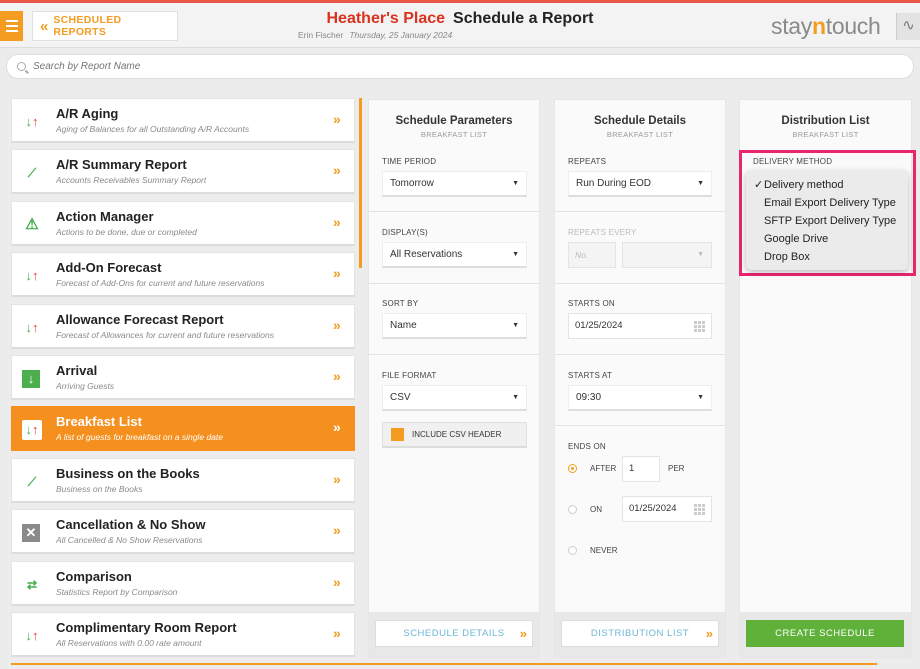 This screenshot has width=920, height=669. Describe the element at coordinates (640, 398) in the screenshot. I see `starts-at-select: 09:30 ▼` at that location.